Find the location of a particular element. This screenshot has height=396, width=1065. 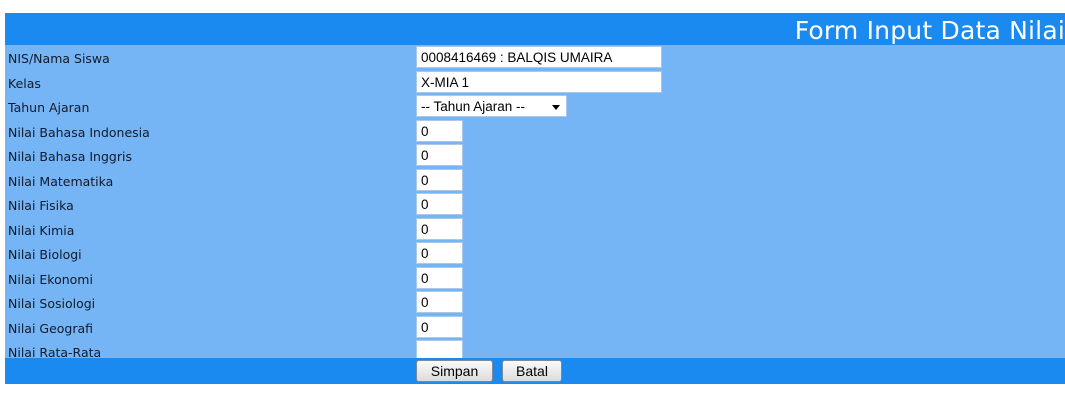

nilai-biologi-row: Nilai Biologi 0 is located at coordinates (535, 253).